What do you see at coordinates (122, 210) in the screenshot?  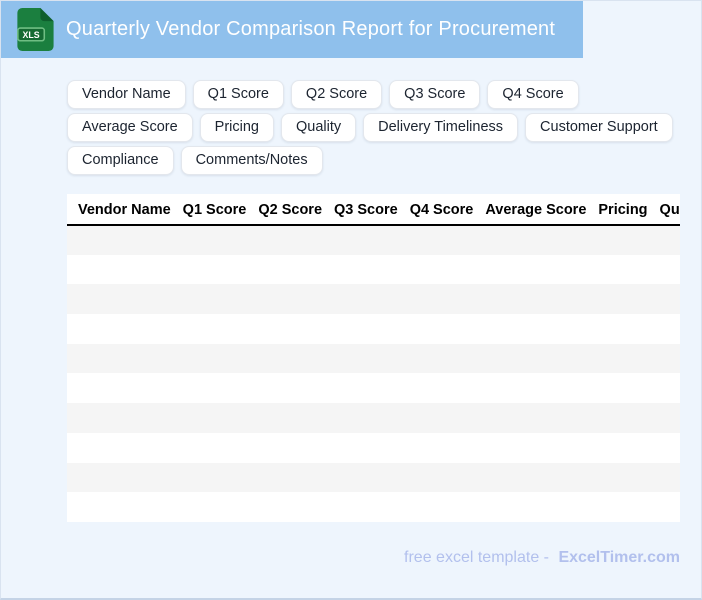 I see `column-header-vendor-name: Vendor Name` at bounding box center [122, 210].